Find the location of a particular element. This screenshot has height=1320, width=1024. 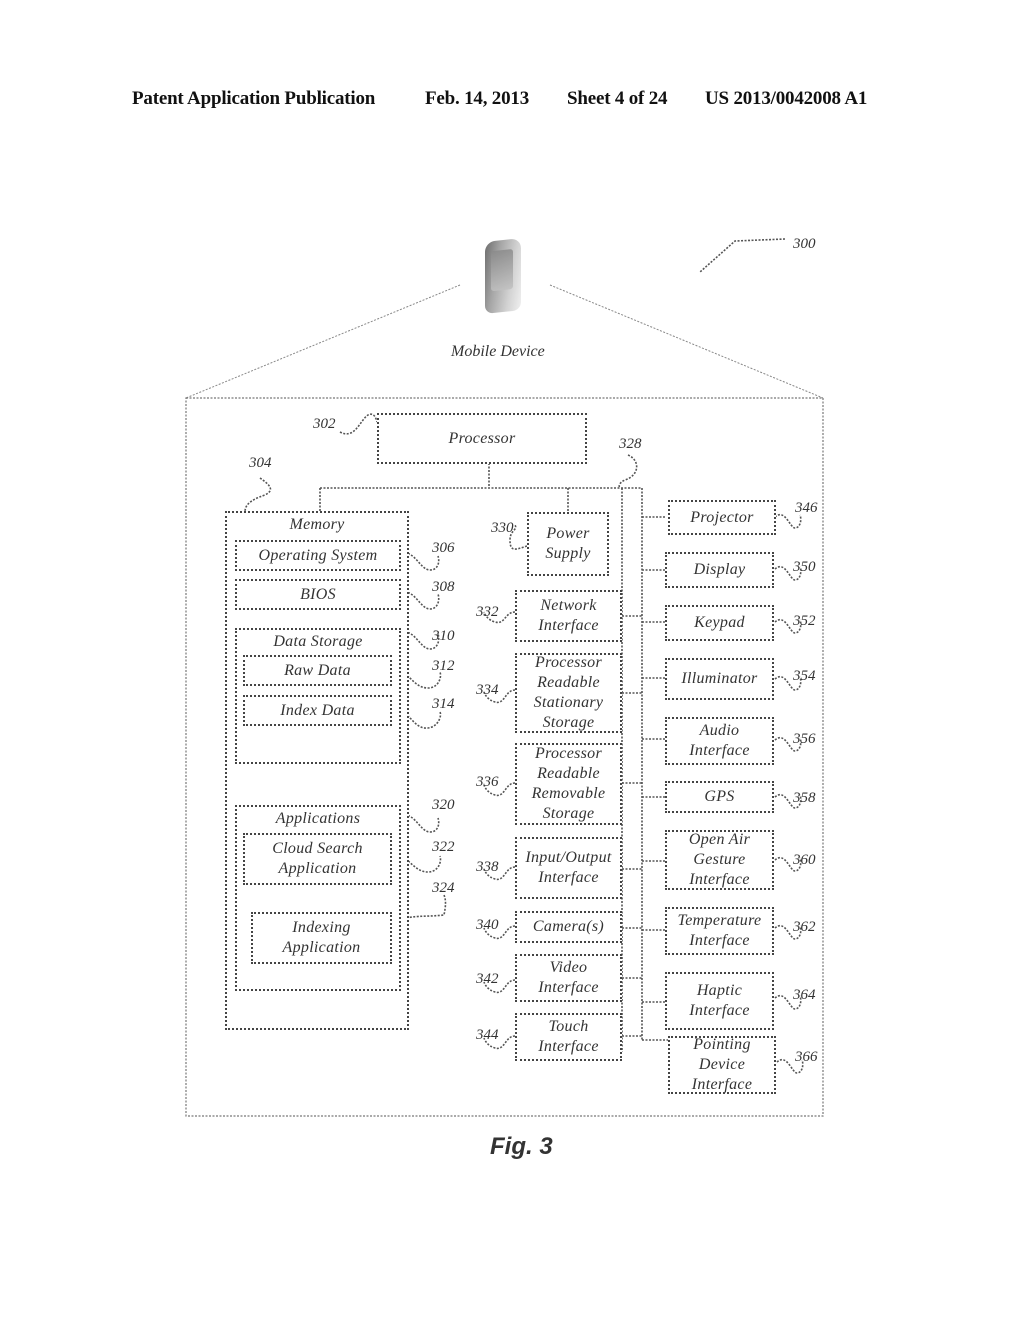

pointing-device-interface-box: Pointing Device Interface is located at coordinates (722, 1065).